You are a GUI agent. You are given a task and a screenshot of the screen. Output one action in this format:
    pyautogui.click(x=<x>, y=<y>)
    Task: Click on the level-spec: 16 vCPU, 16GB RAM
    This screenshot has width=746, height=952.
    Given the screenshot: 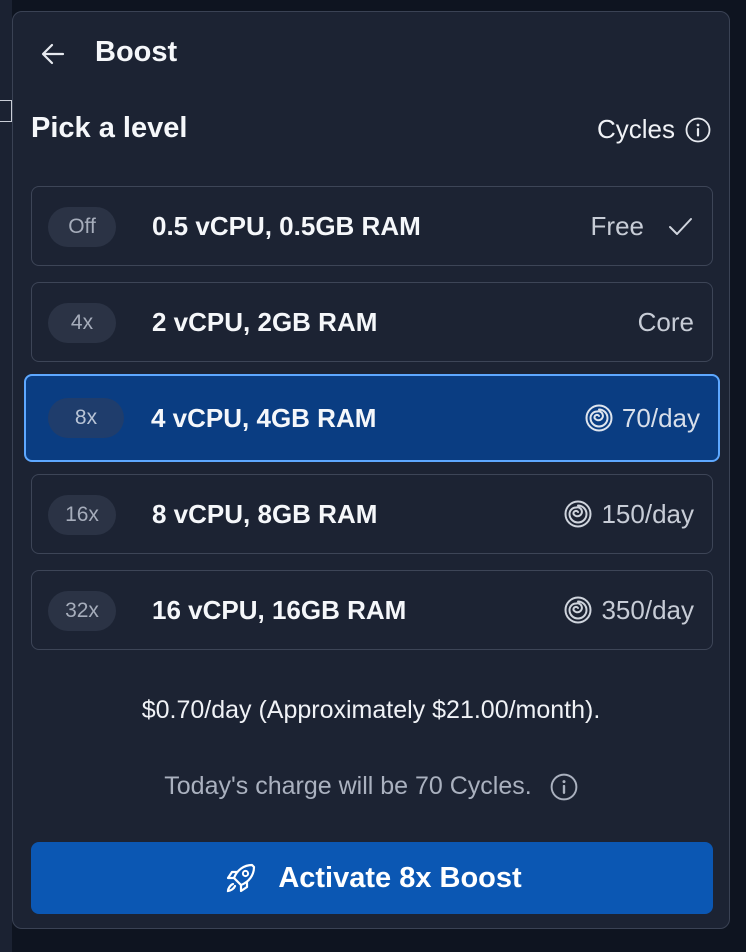 What is the action you would take?
    pyautogui.click(x=279, y=610)
    